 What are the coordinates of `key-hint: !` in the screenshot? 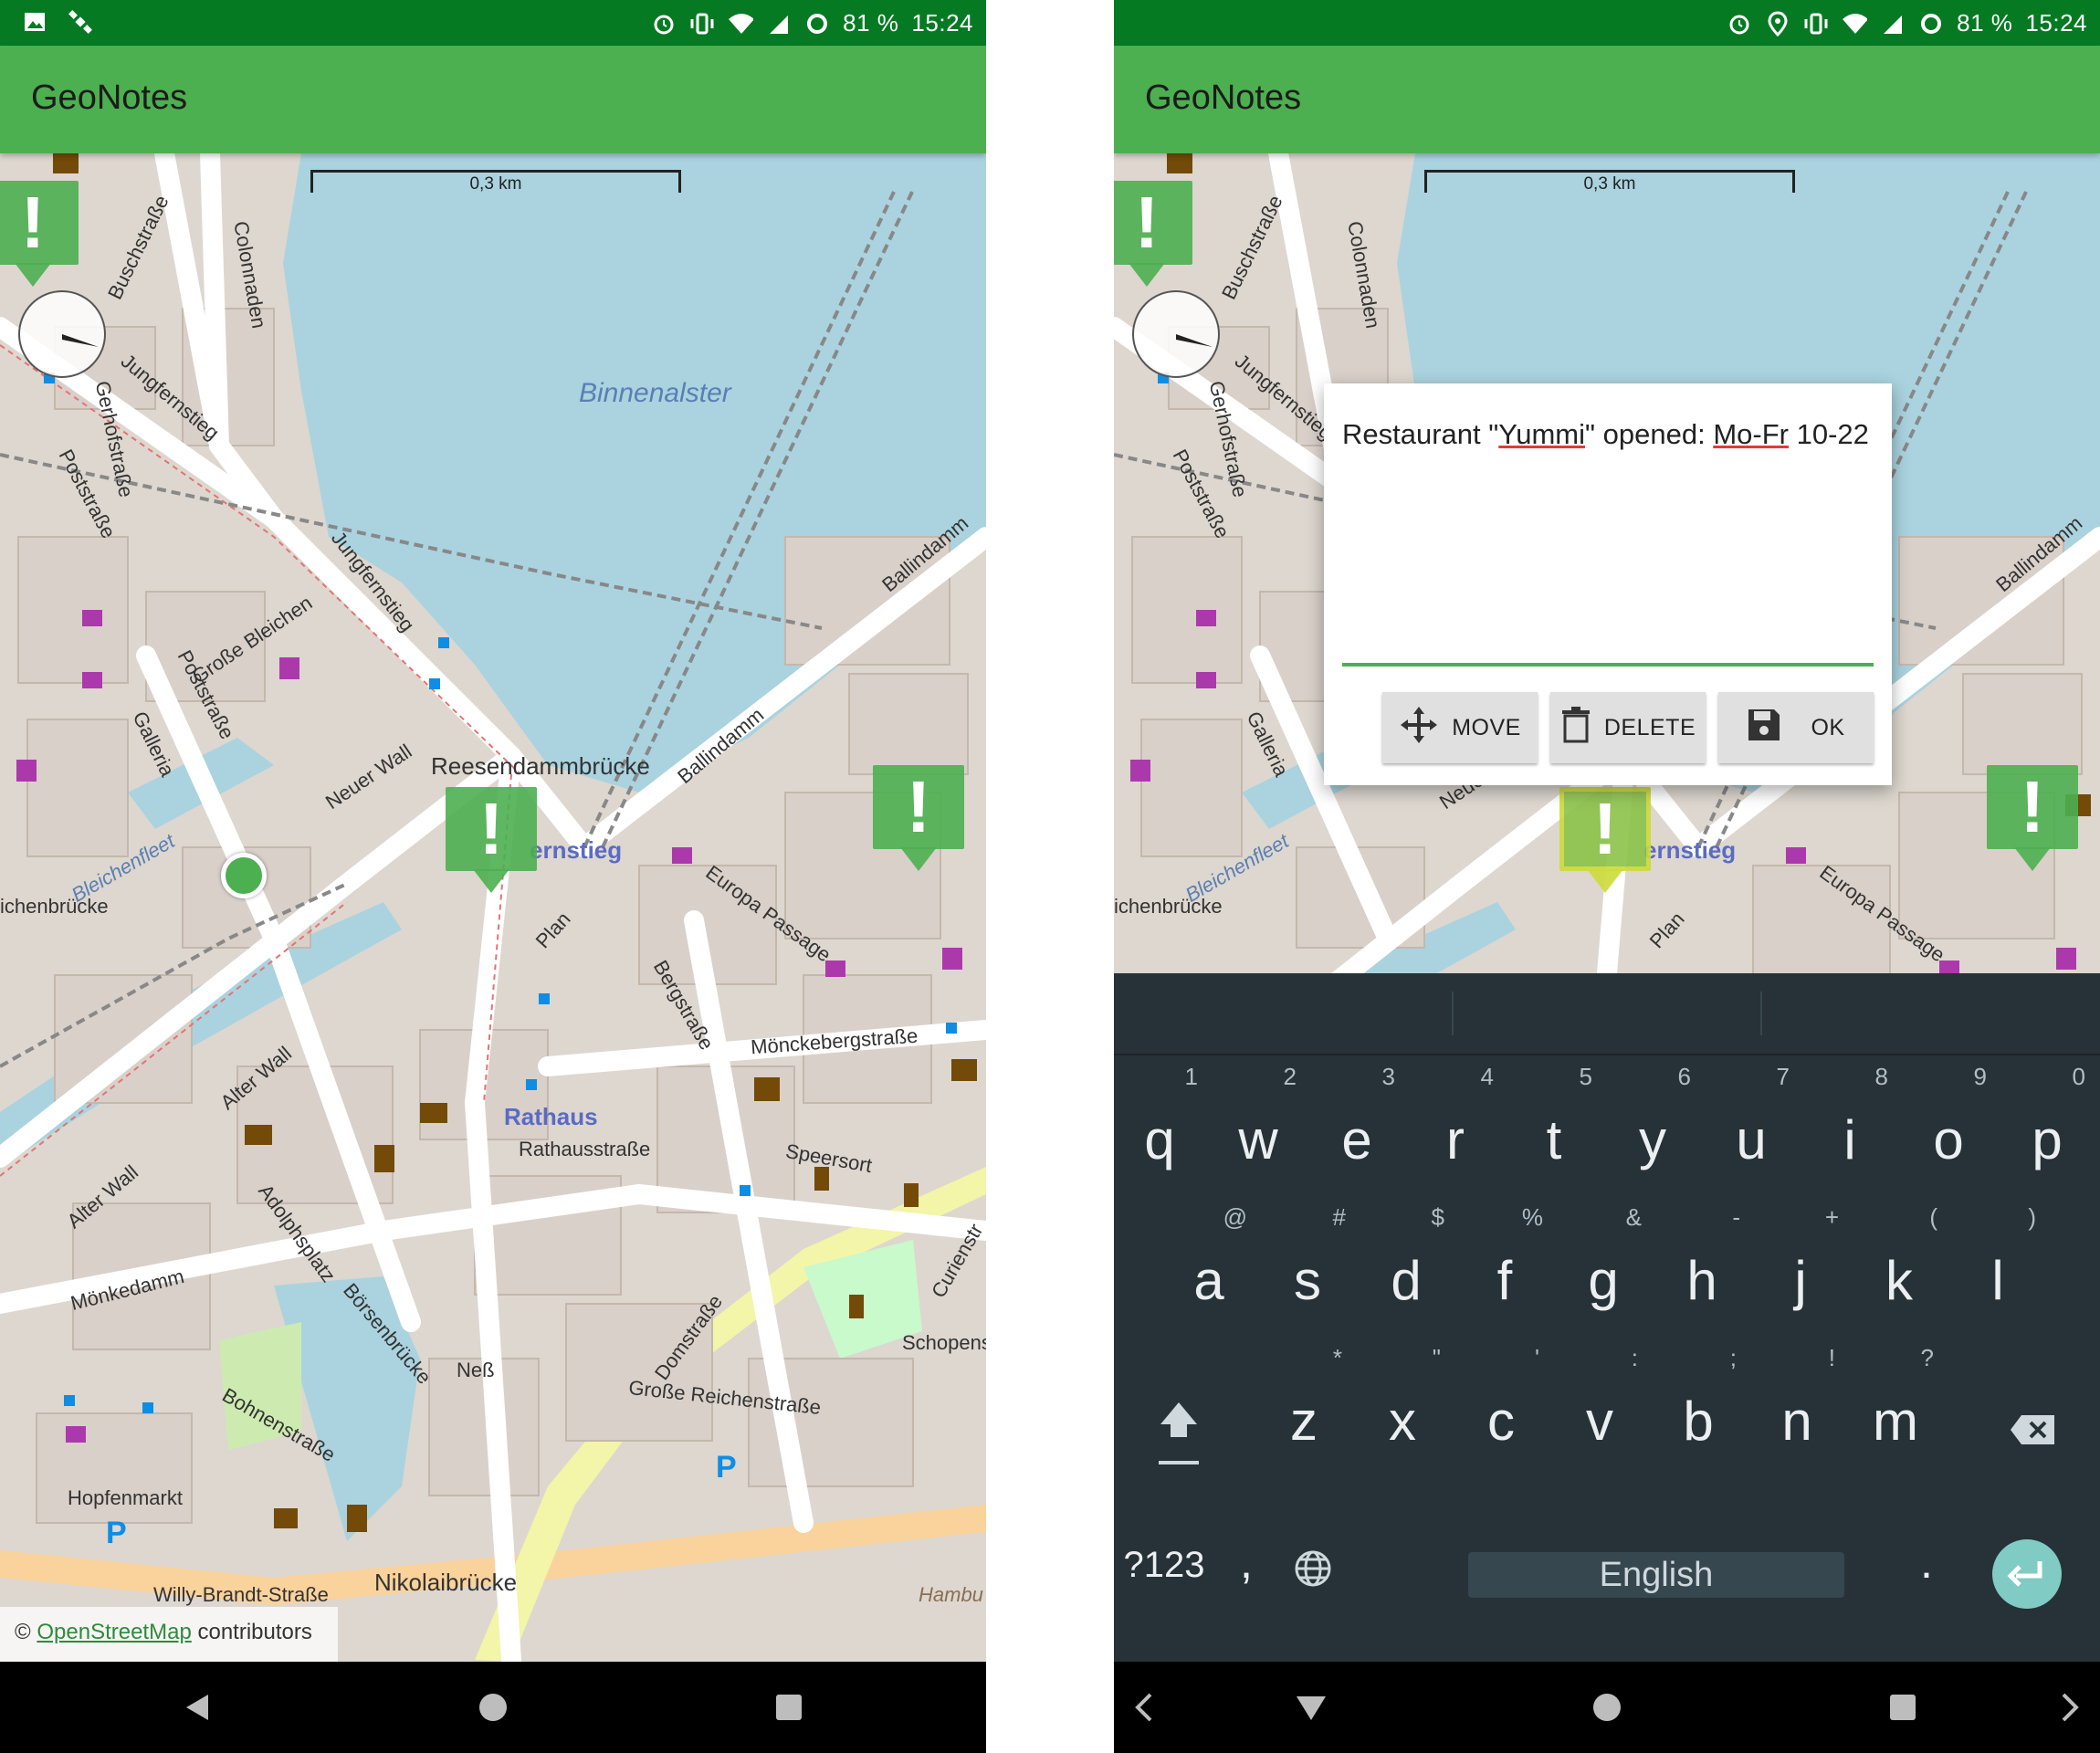 It's located at (1831, 1357).